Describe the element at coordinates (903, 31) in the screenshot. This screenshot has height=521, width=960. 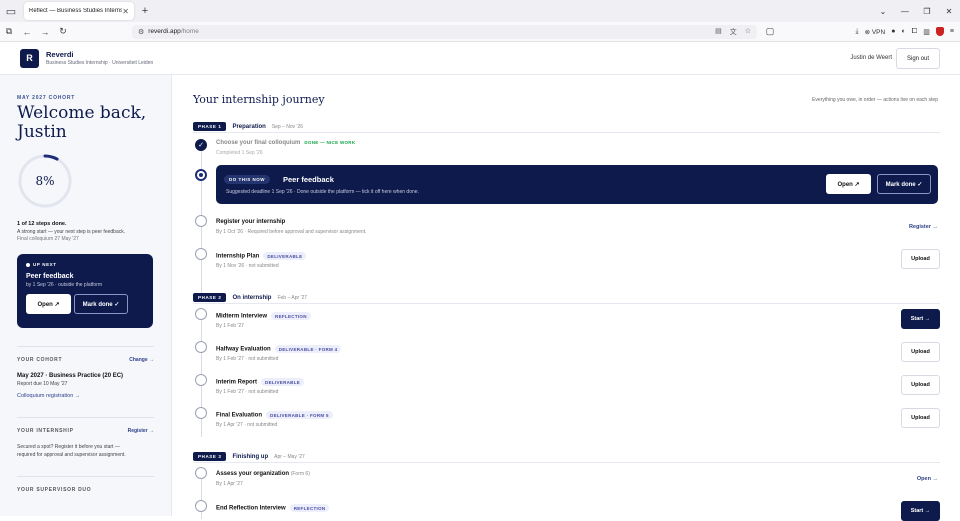
I see `privacy-icon: ◐` at that location.